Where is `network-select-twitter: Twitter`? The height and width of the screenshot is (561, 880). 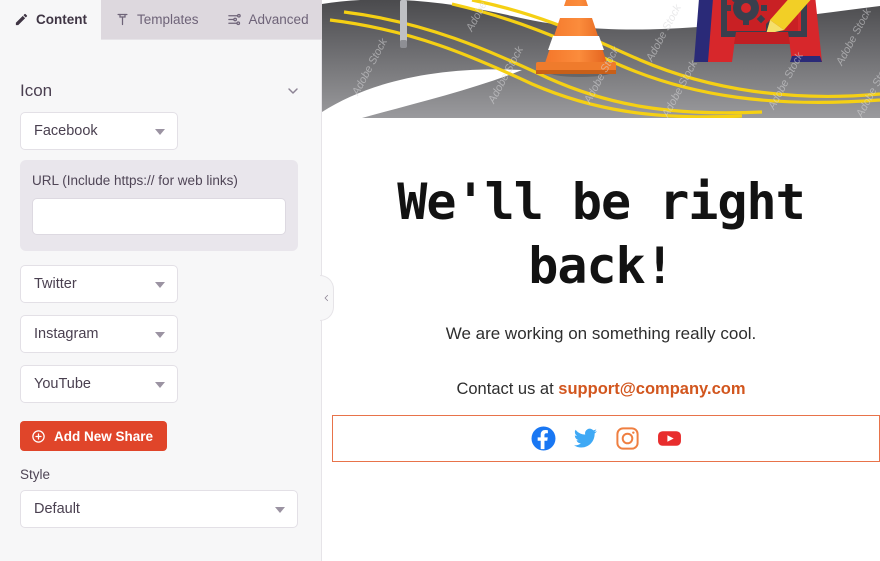 network-select-twitter: Twitter is located at coordinates (99, 284).